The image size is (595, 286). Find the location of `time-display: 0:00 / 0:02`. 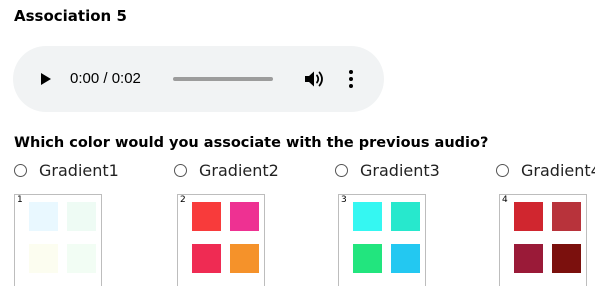

time-display: 0:00 / 0:02 is located at coordinates (105, 78).